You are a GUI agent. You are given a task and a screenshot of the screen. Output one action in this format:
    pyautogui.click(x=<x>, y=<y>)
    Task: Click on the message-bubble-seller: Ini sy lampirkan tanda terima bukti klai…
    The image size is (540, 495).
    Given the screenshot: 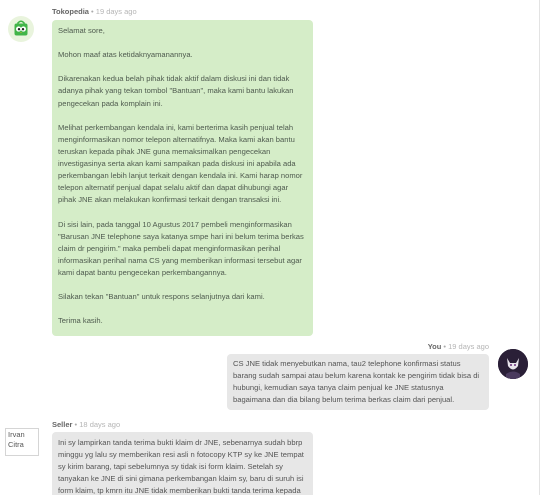 What is the action you would take?
    pyautogui.click(x=182, y=463)
    